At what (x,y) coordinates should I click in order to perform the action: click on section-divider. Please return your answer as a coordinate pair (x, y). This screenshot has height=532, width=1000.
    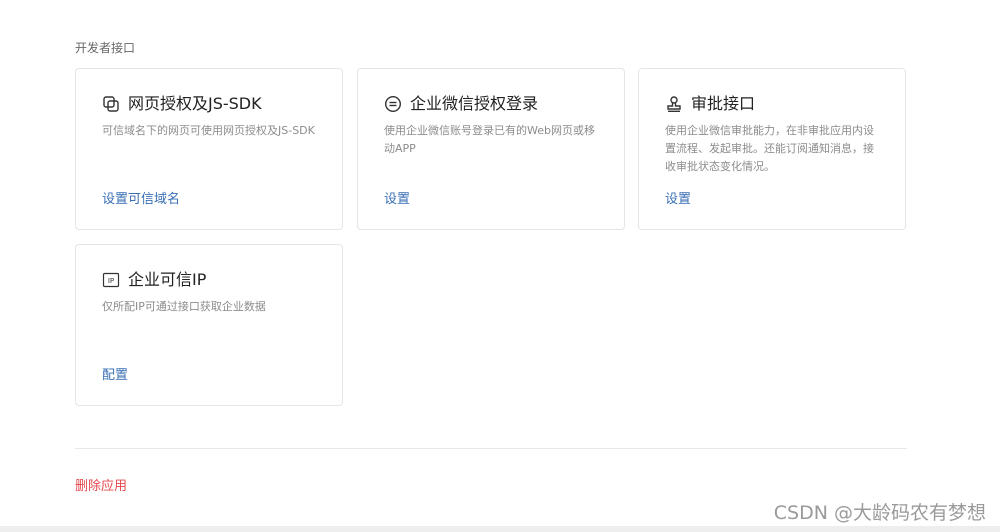
    Looking at the image, I should click on (491, 448).